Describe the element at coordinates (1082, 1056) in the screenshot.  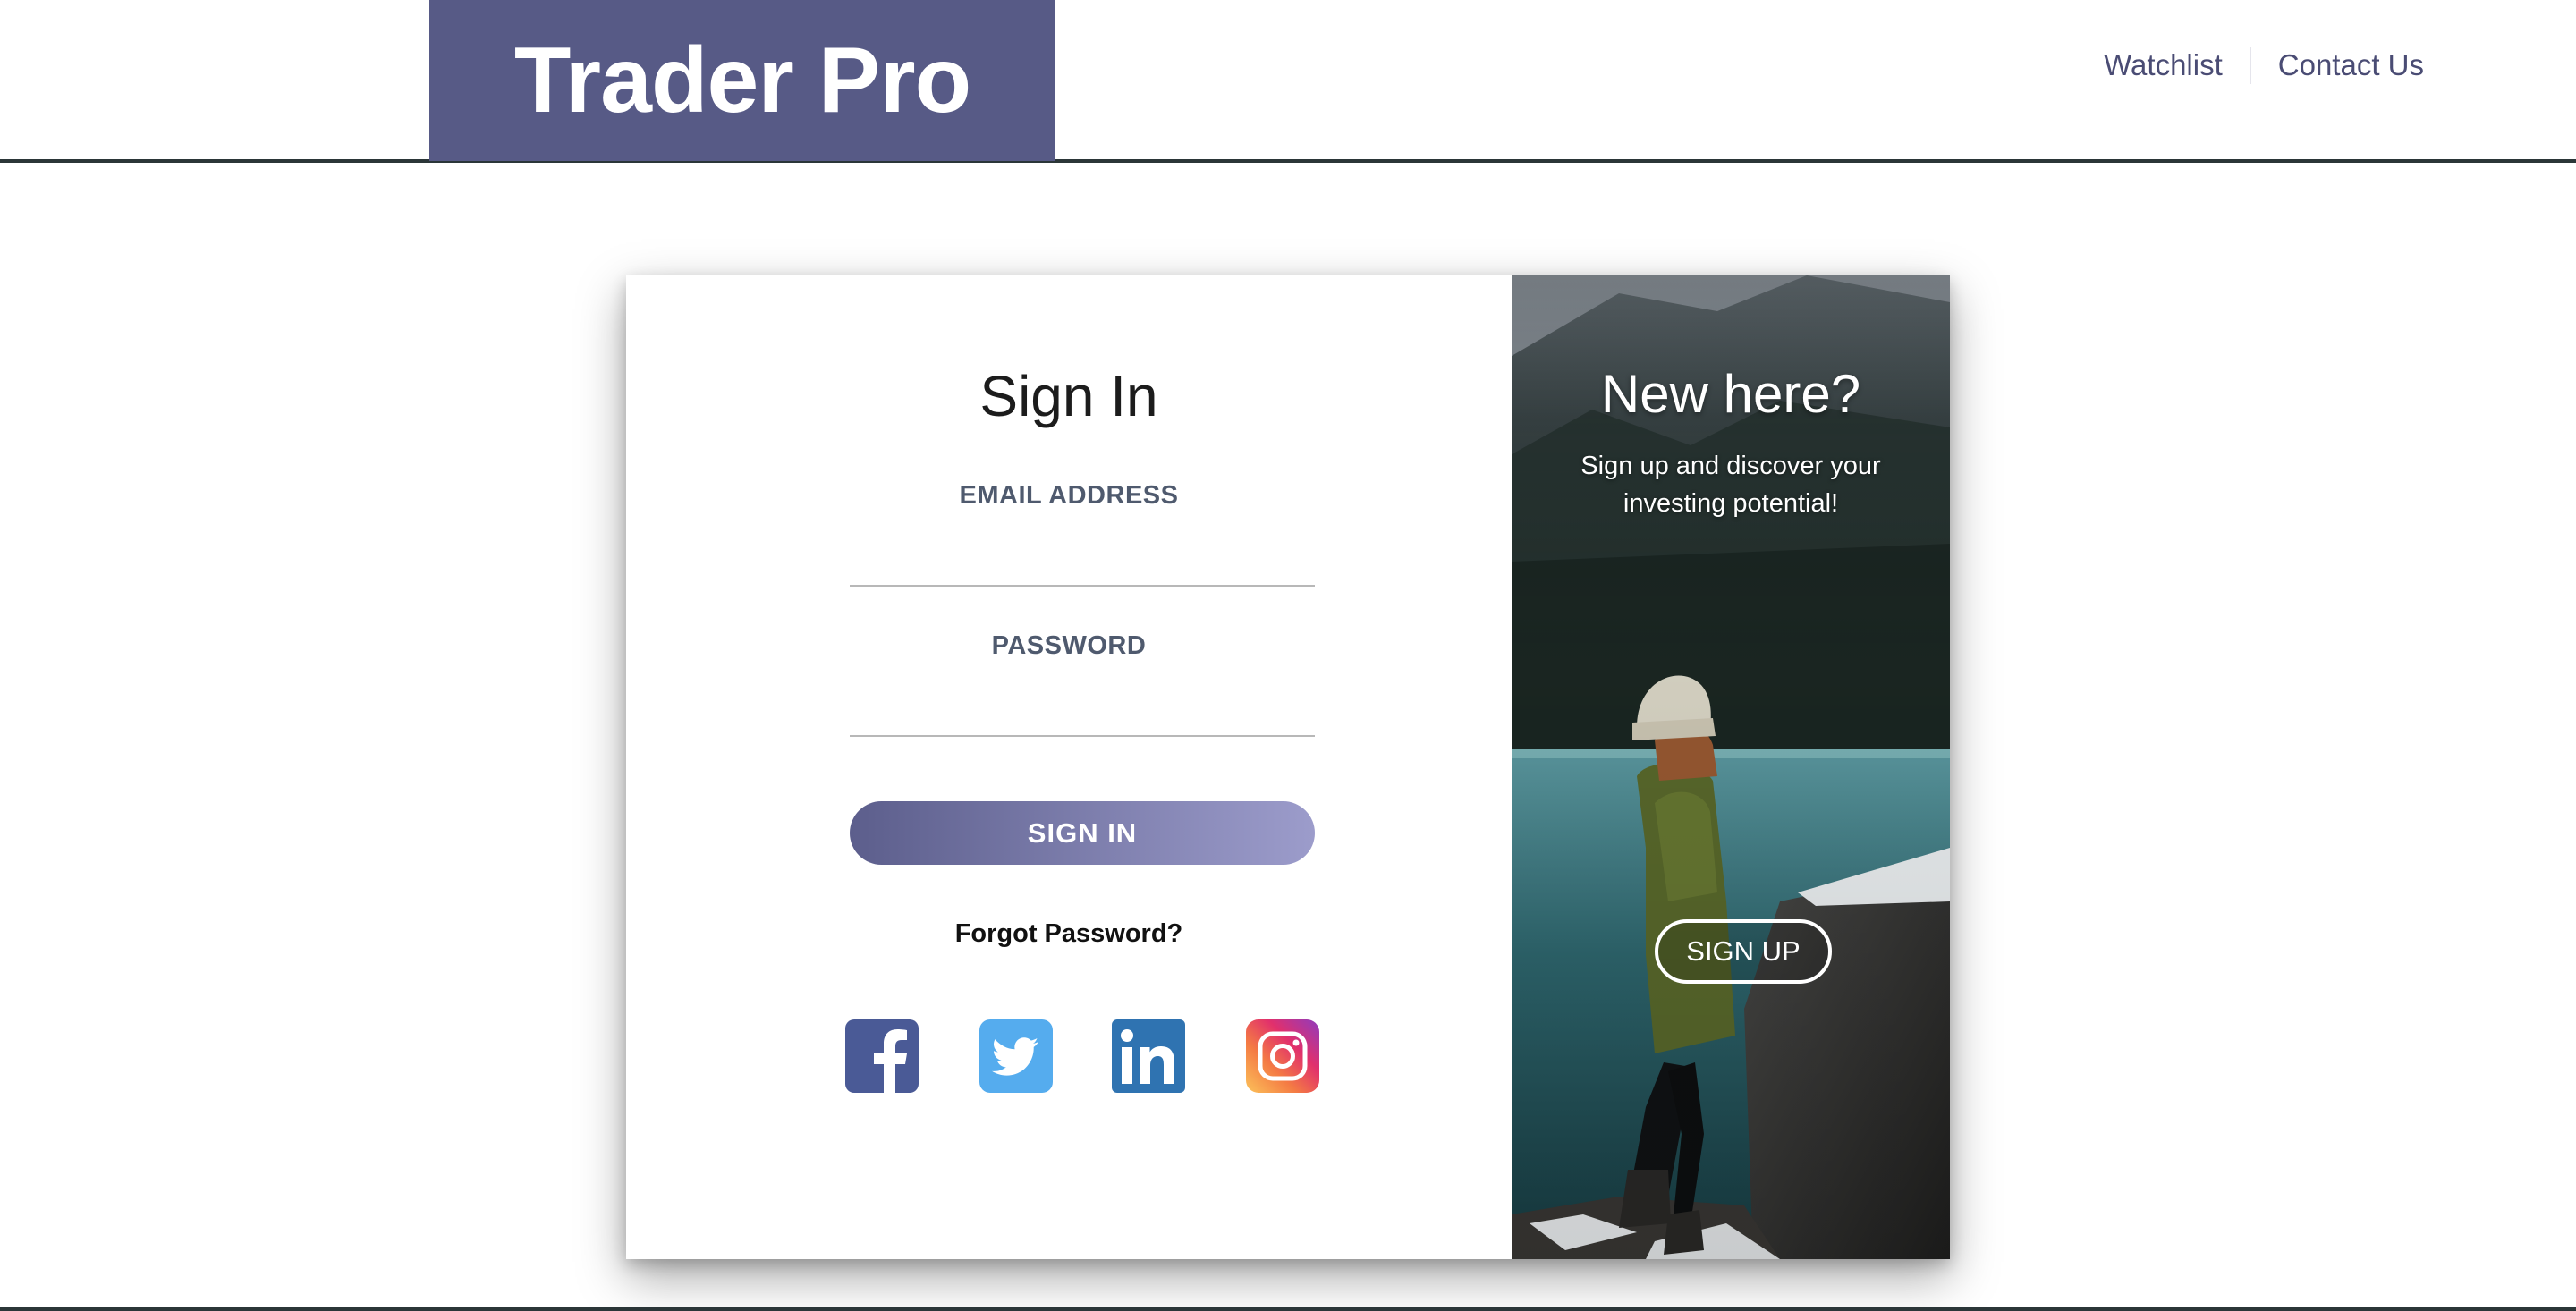
I see `social-links` at that location.